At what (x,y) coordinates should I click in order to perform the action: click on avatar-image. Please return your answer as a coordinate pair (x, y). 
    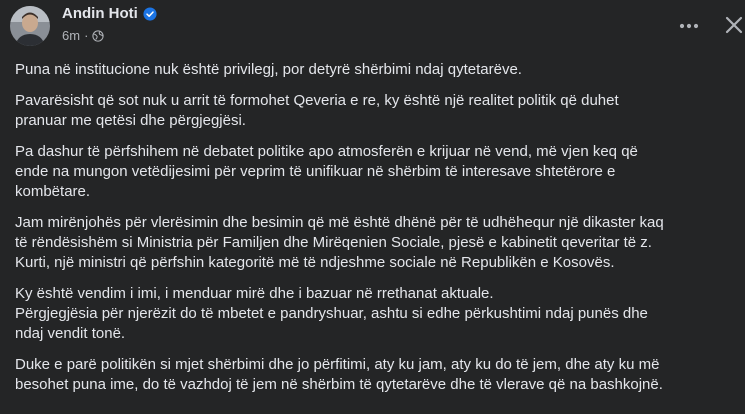
    Looking at the image, I should click on (30, 26).